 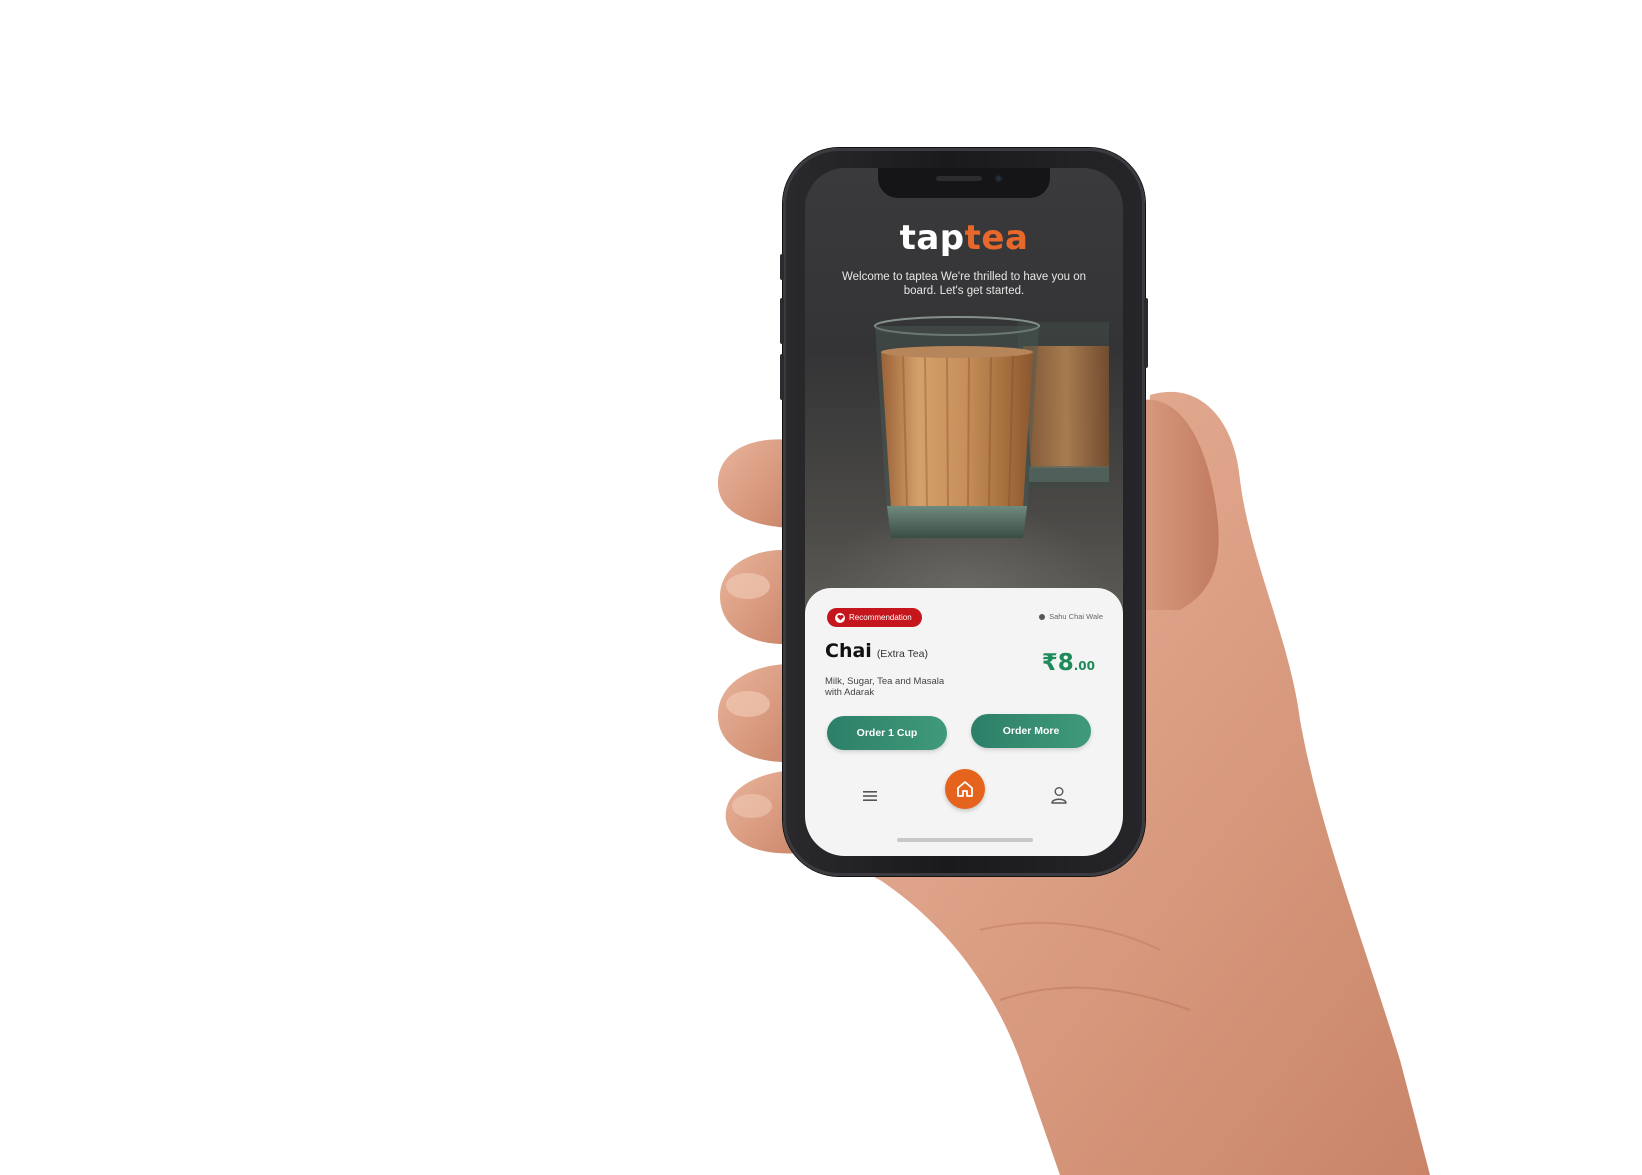 I want to click on item-price: ₹8.00, so click(x=1068, y=663).